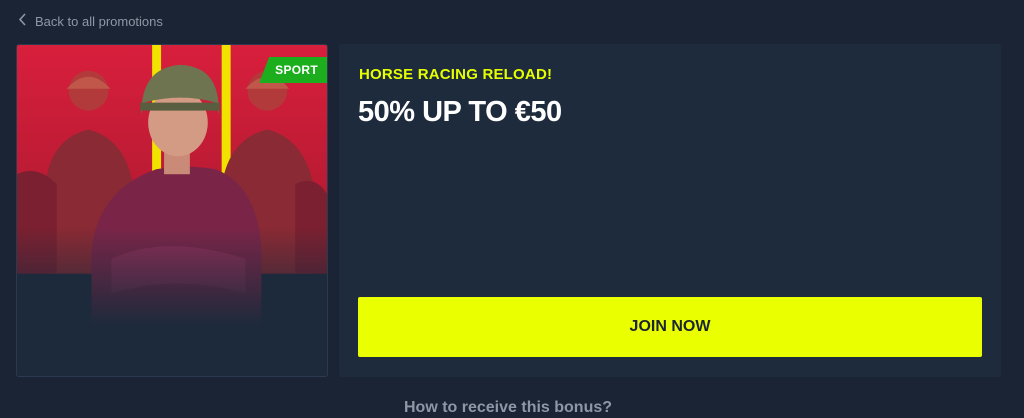 This screenshot has width=1024, height=418. I want to click on back-link-label: Back to all promotions, so click(99, 21).